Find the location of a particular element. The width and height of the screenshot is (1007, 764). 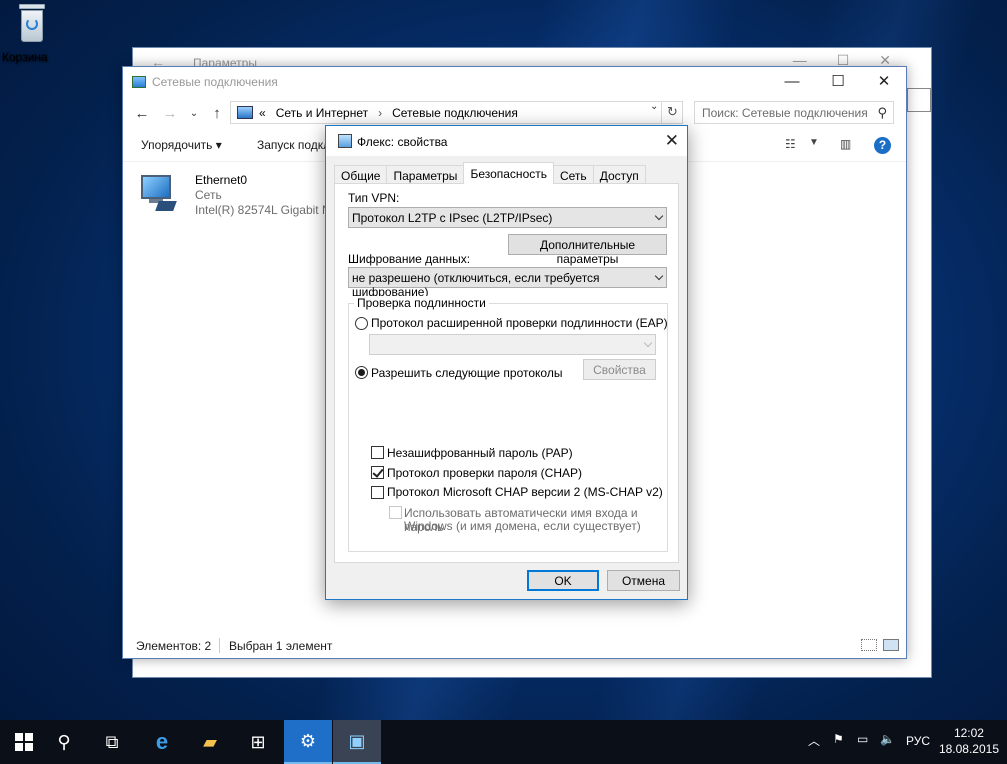

details-view-icon is located at coordinates (869, 645).